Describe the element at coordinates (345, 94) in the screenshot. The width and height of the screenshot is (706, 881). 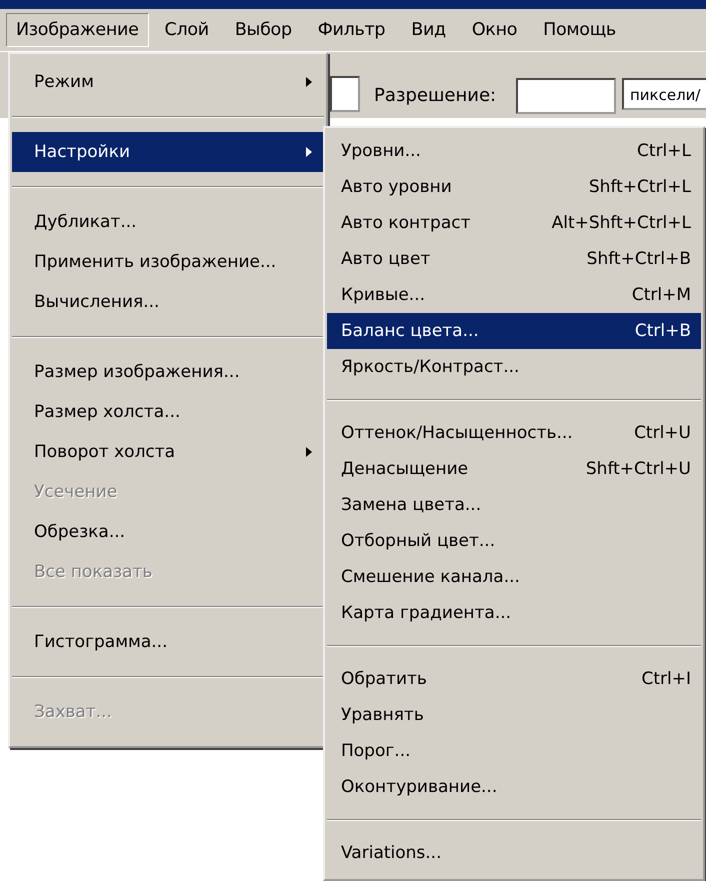
I see `input-field` at that location.